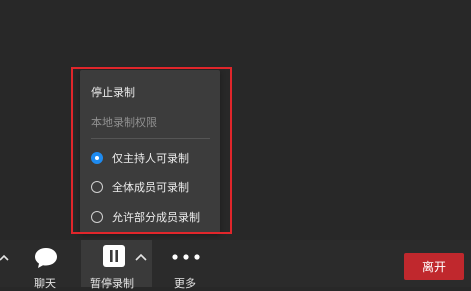 This screenshot has height=291, width=471. I want to click on more-label: 更多, so click(185, 283).